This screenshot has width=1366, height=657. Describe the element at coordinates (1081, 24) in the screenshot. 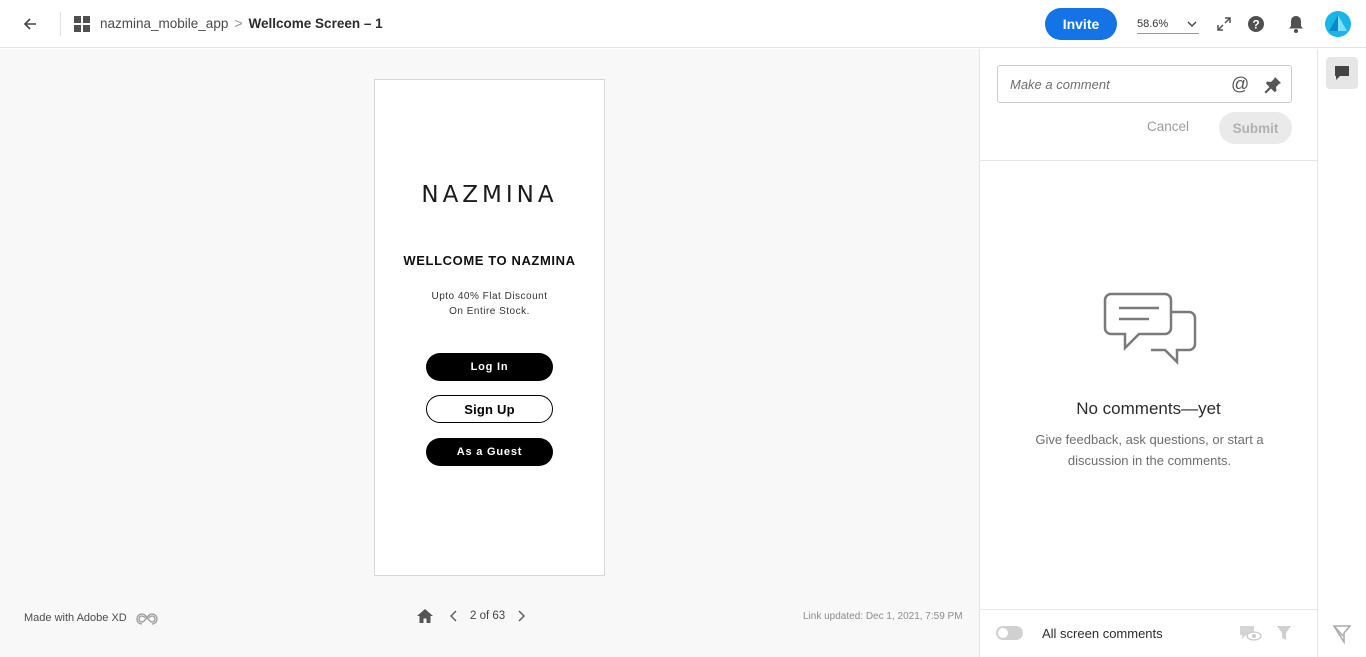

I see `invite-button: Invite` at that location.